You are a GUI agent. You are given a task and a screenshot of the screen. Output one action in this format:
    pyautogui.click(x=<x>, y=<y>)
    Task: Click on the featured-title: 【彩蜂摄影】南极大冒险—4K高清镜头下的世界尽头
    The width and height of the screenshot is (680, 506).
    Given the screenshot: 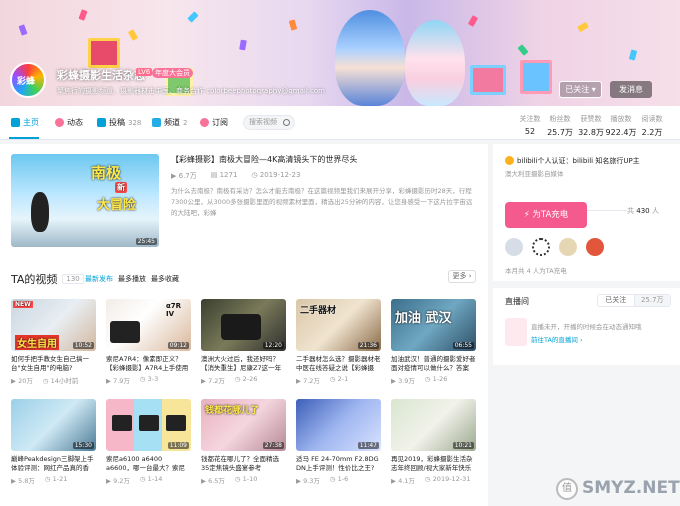 What is the action you would take?
    pyautogui.click(x=264, y=159)
    